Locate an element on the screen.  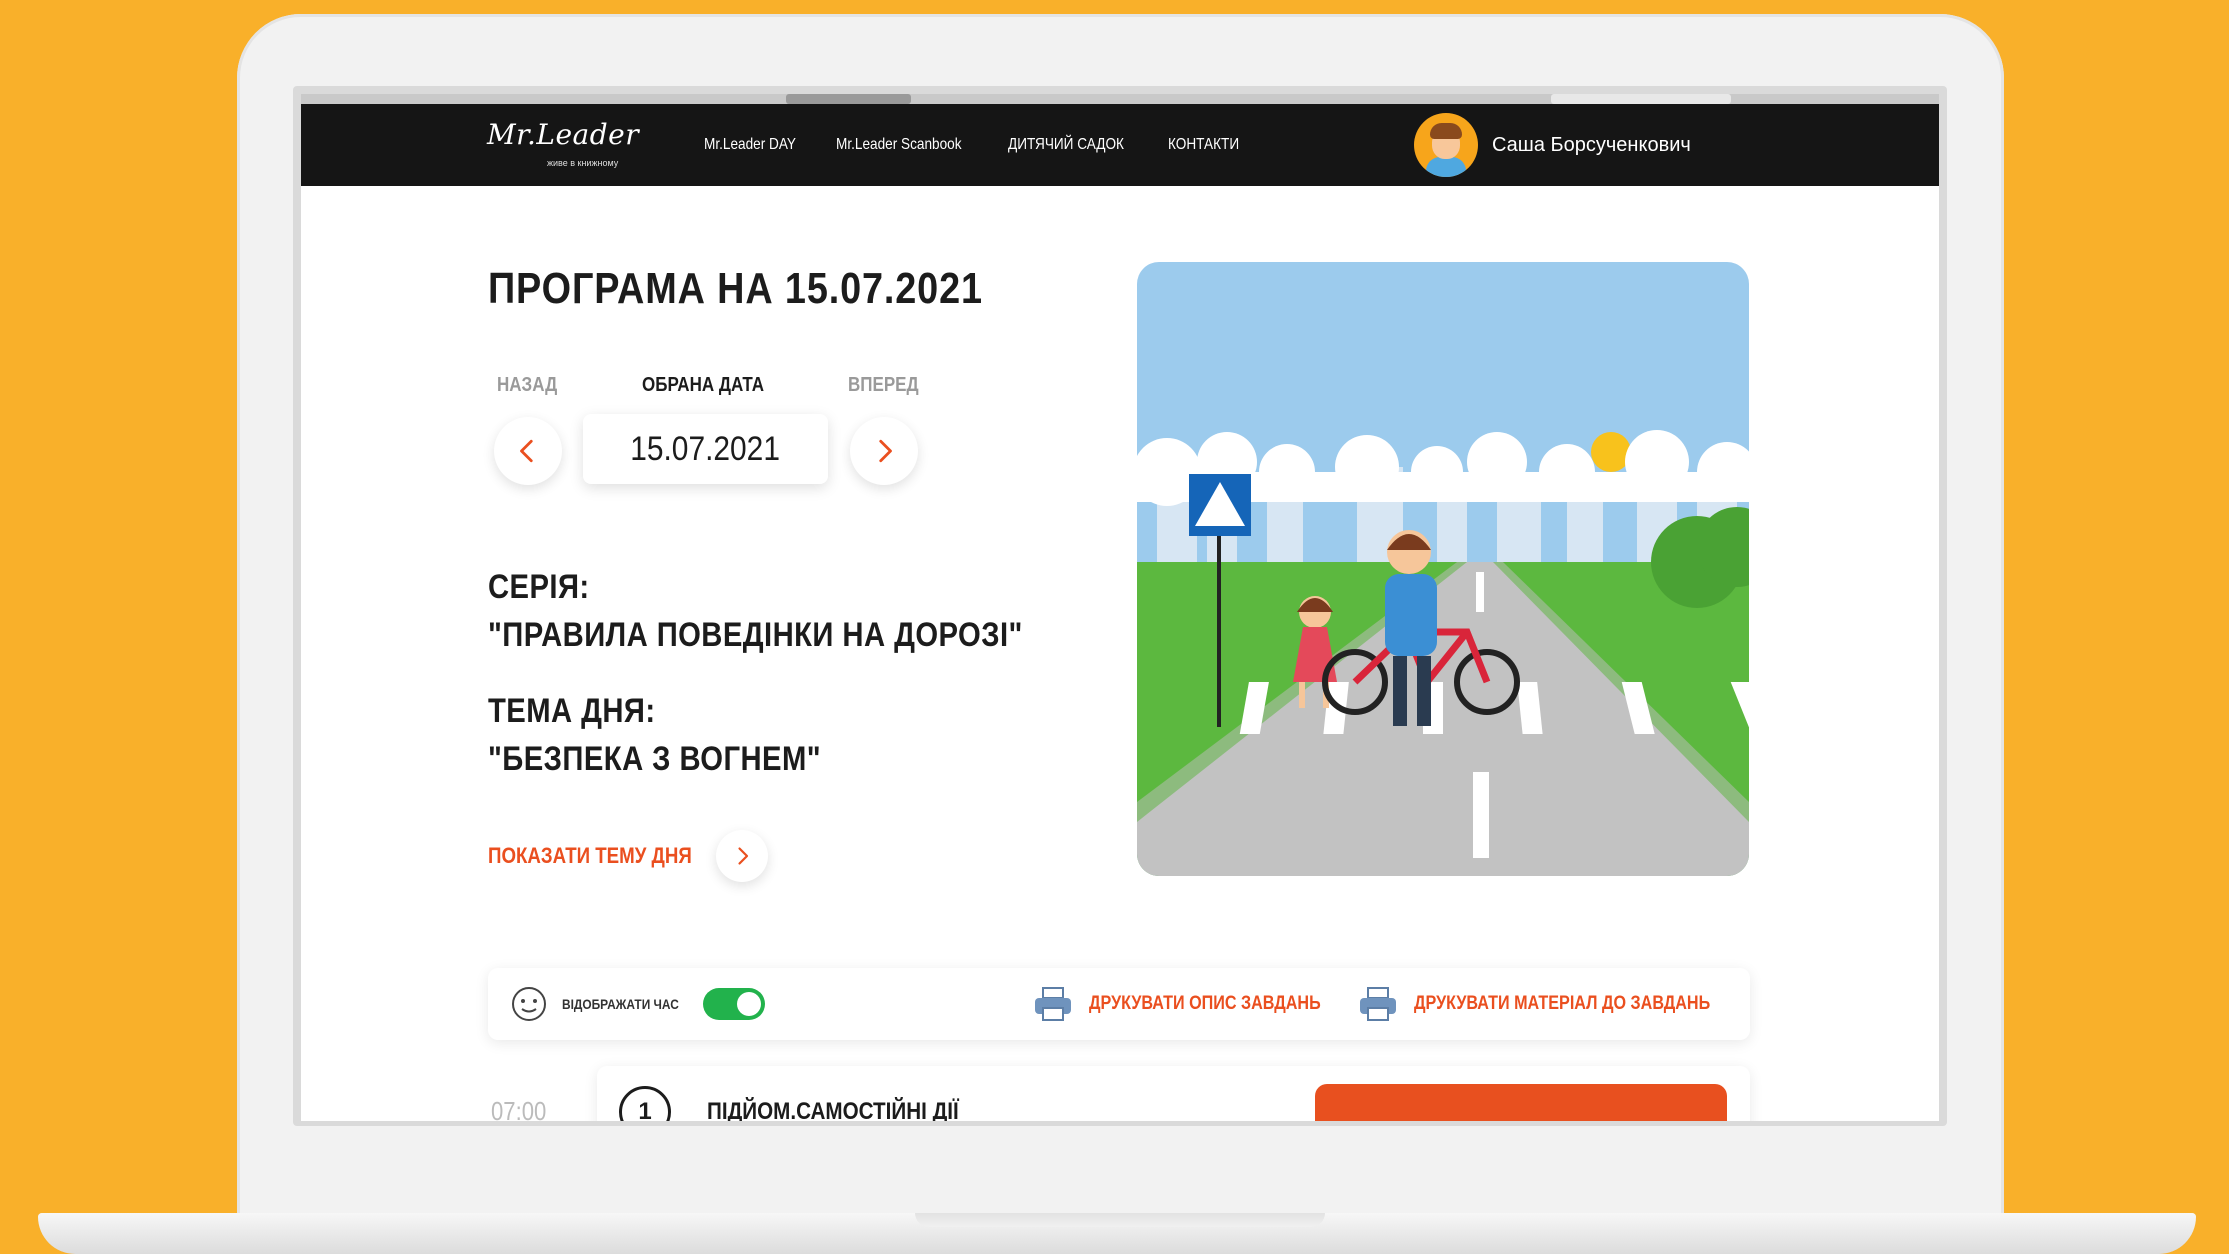
series-value: "ПРАВИЛА ПОВЕДІНКИ НА ДОРОЗІ" is located at coordinates (755, 635).